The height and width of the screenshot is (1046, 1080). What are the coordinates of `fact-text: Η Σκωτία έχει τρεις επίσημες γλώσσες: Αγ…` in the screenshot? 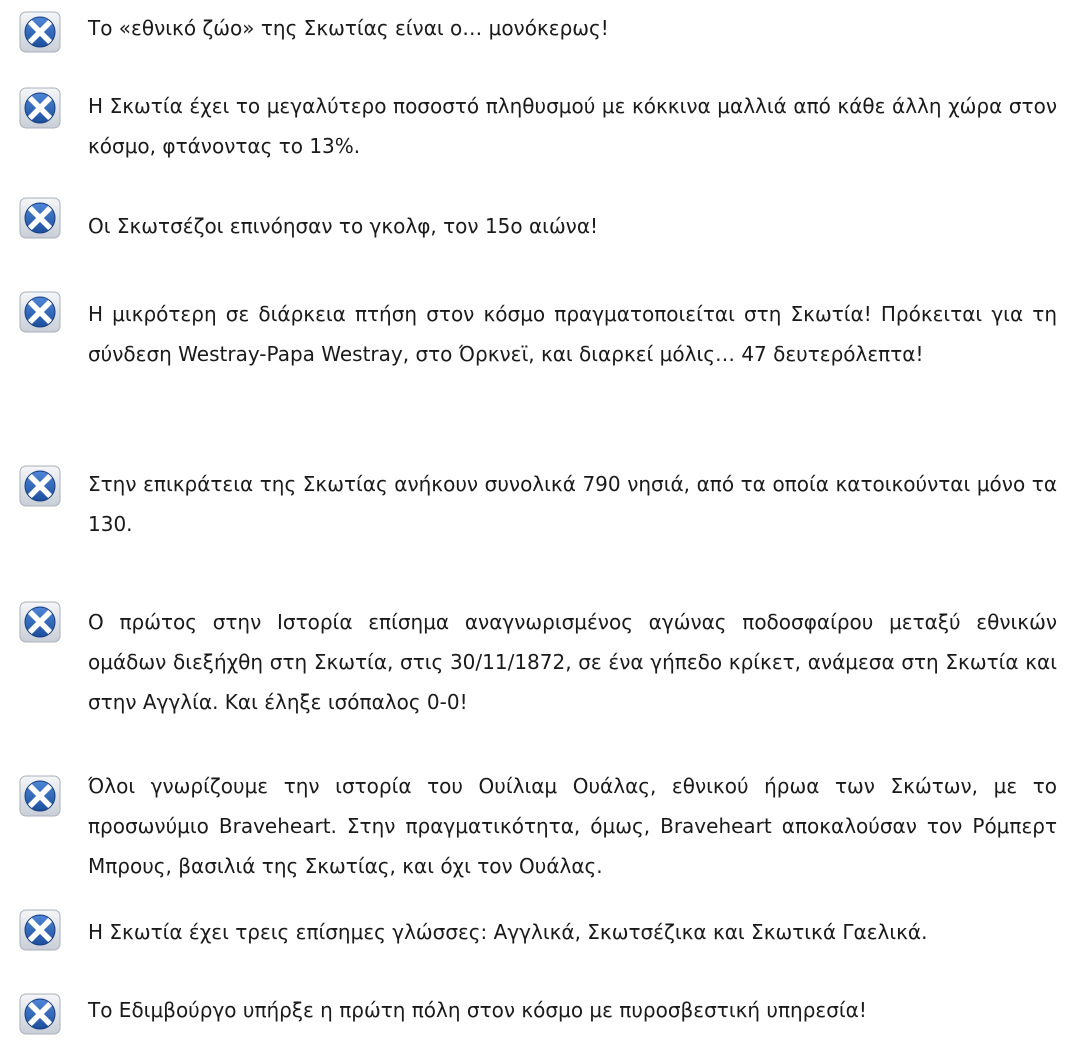 It's located at (508, 932).